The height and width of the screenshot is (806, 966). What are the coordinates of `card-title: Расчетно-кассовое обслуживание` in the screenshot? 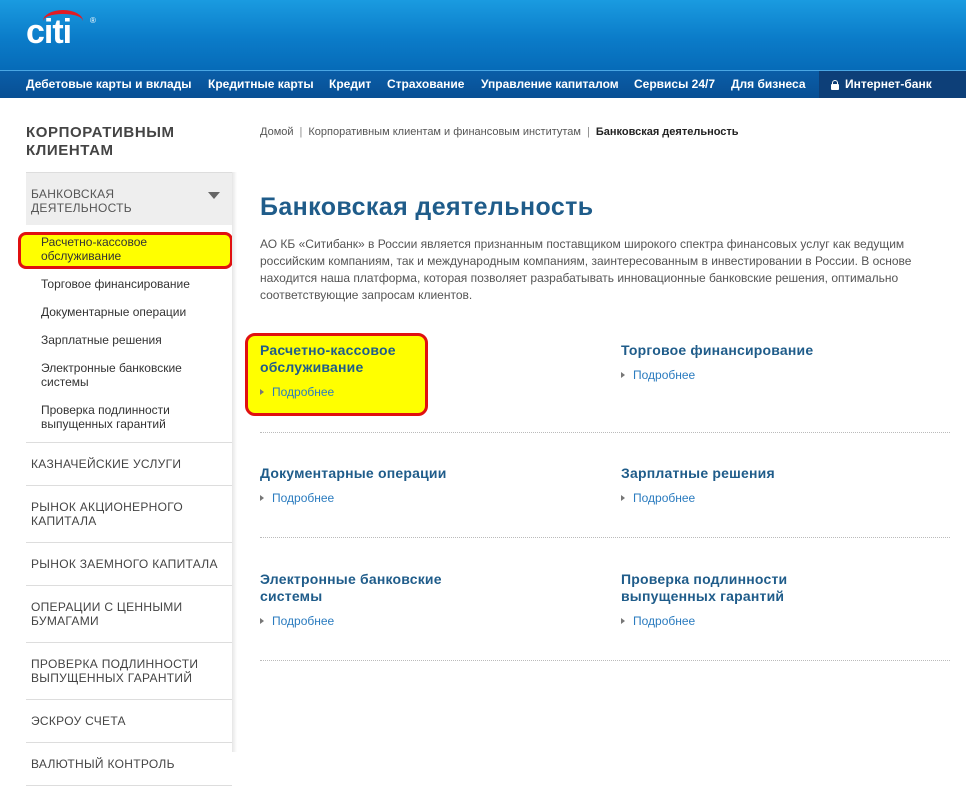 It's located at (345, 359).